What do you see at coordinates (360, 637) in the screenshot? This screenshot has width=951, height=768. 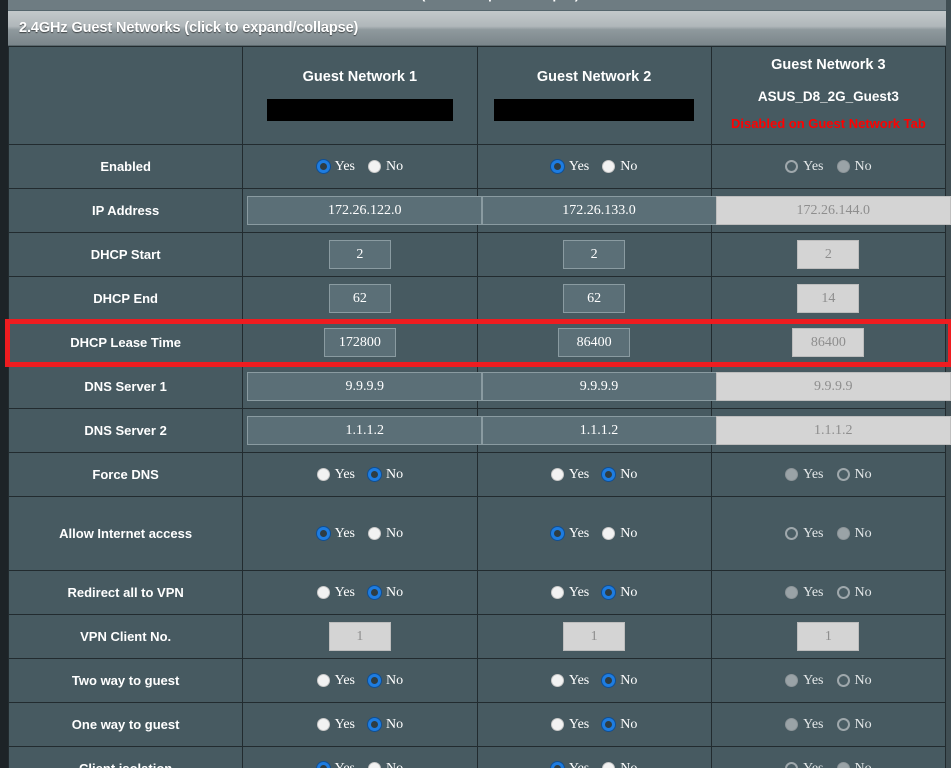 I see `cell-1: 1` at bounding box center [360, 637].